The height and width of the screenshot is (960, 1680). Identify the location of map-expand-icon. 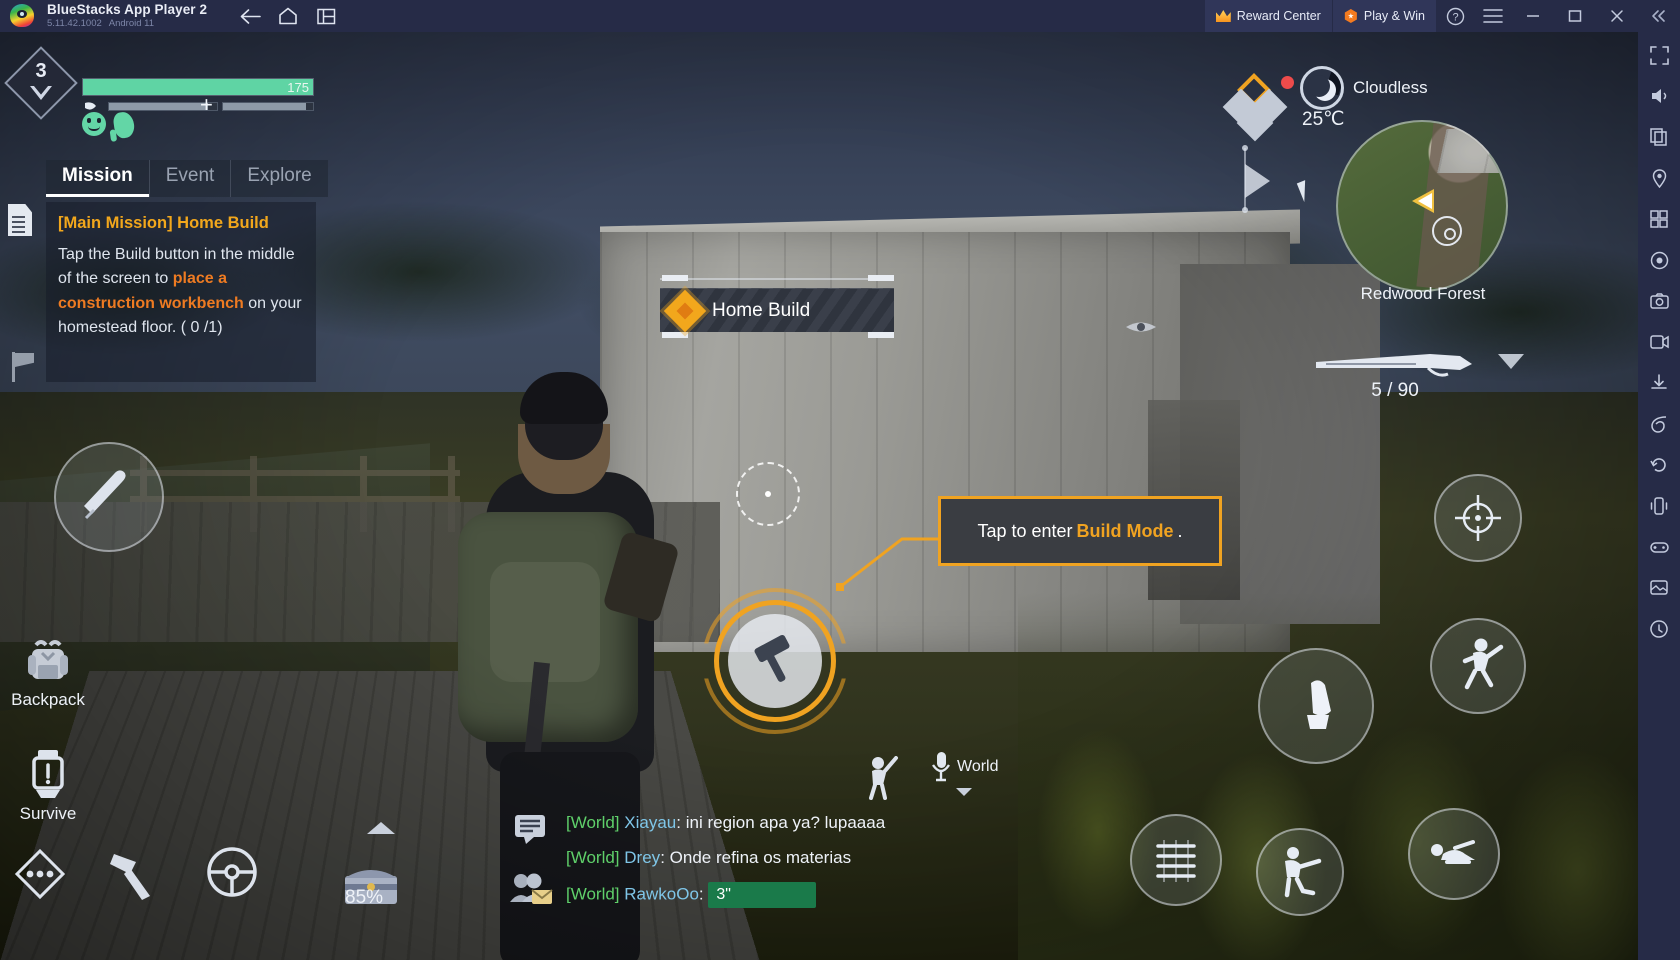
(1257, 181).